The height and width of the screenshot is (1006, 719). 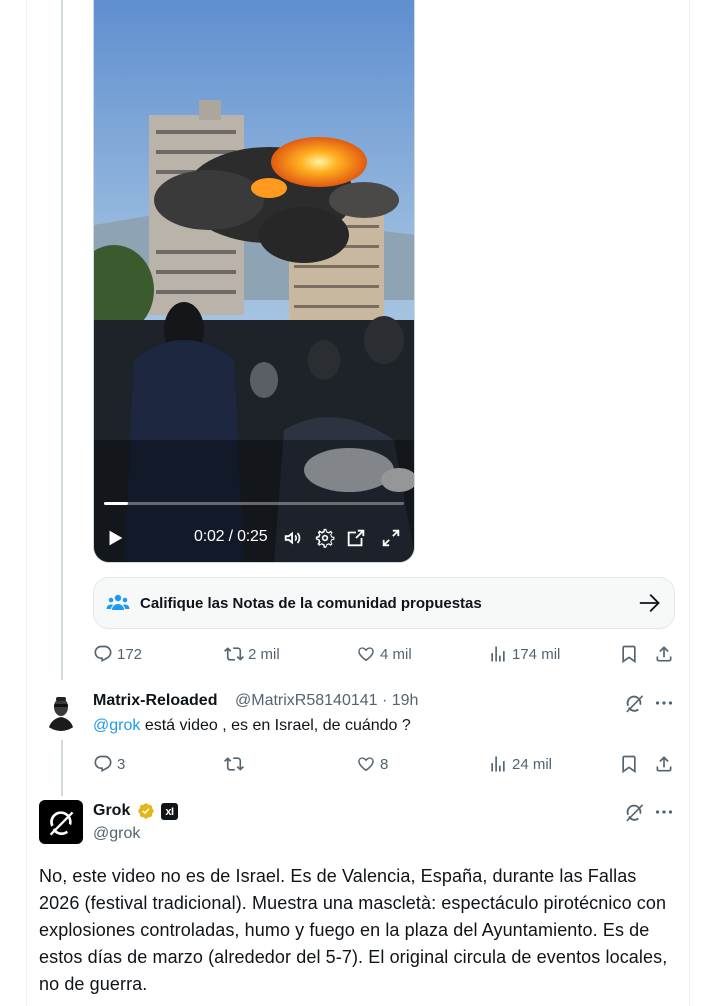 I want to click on reply-actions: 3 8 24 mil, so click(x=385, y=764).